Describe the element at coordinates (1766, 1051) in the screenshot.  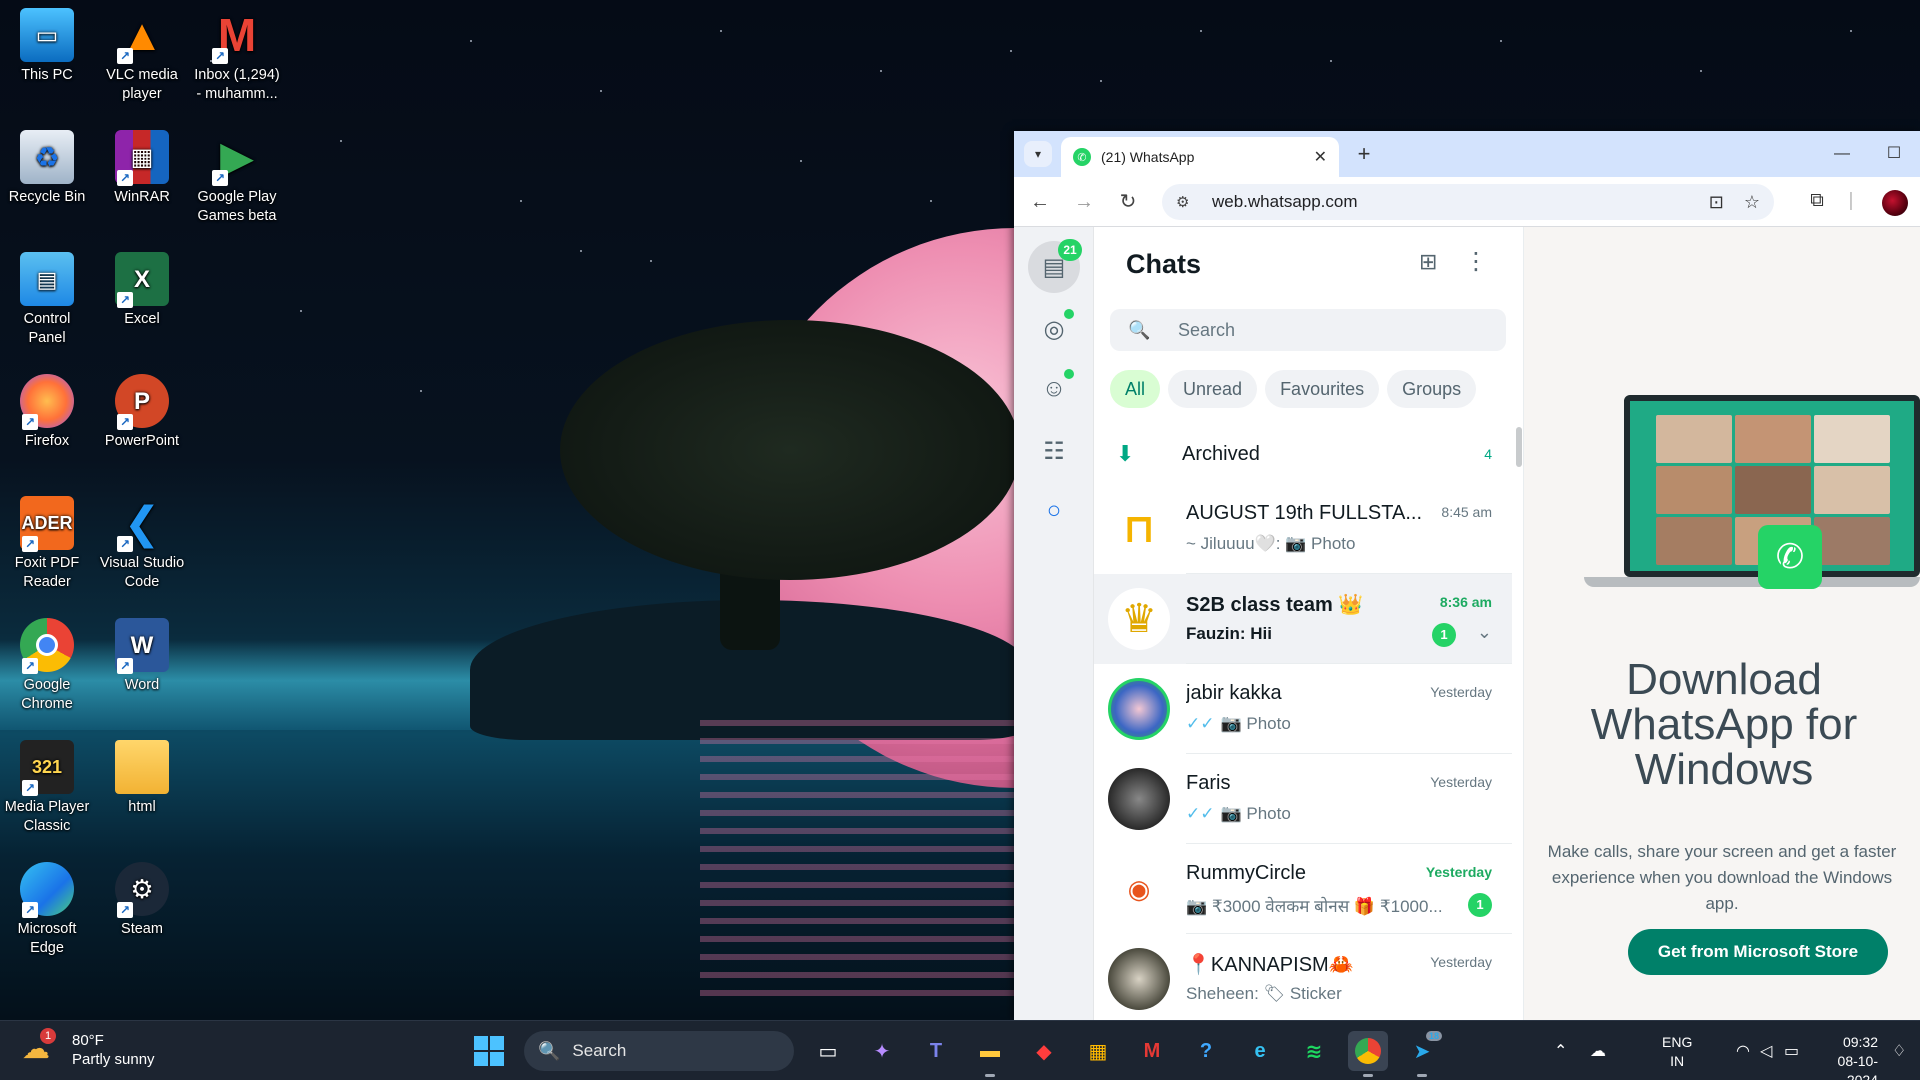
I see `volume-icon: ◁` at that location.